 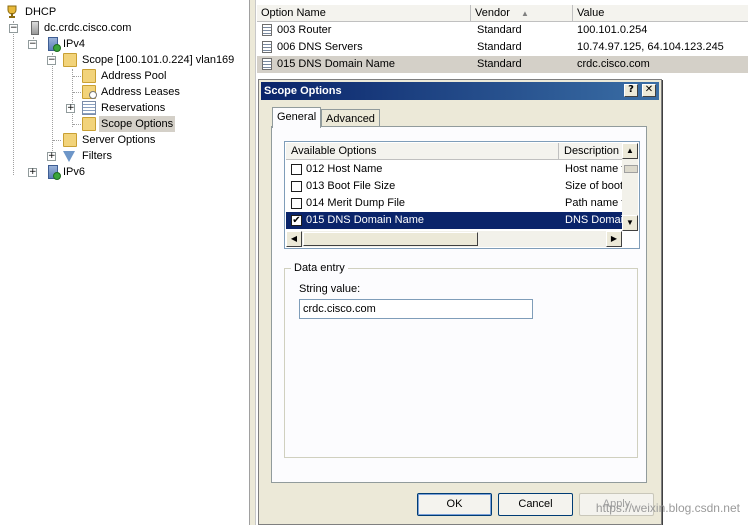 I want to click on list-row: 003 Router Standard 100.101.0.254, so click(x=502, y=30).